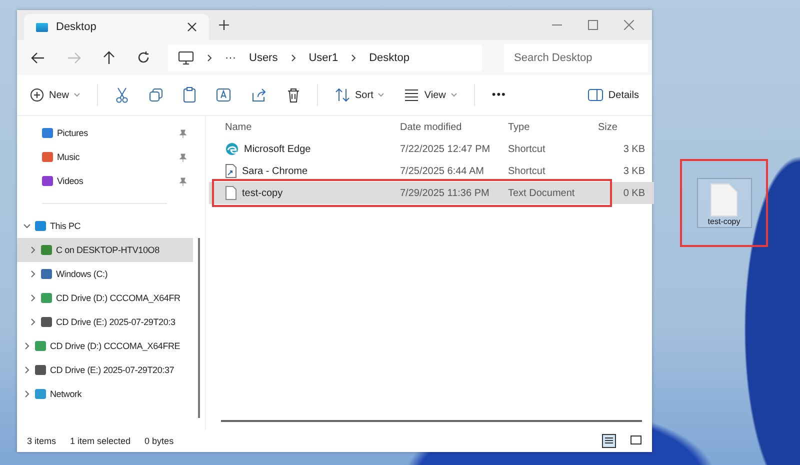  Describe the element at coordinates (446, 149) in the screenshot. I see `date-cell-text: 7/22/2025 12:47 PM` at that location.